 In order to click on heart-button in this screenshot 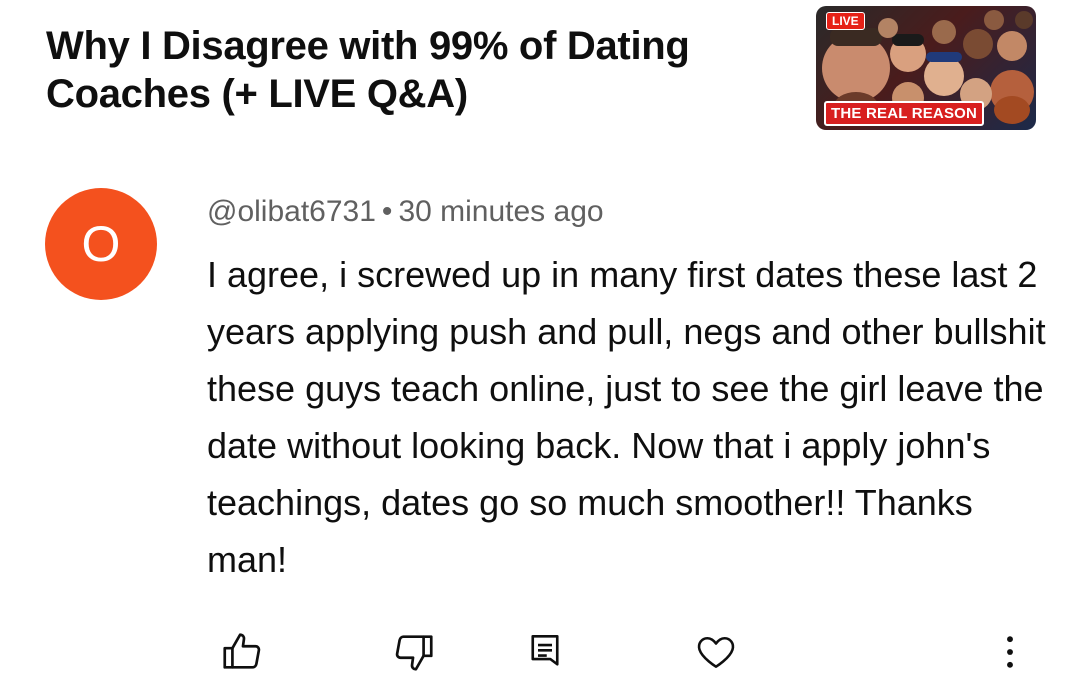, I will do `click(716, 652)`.